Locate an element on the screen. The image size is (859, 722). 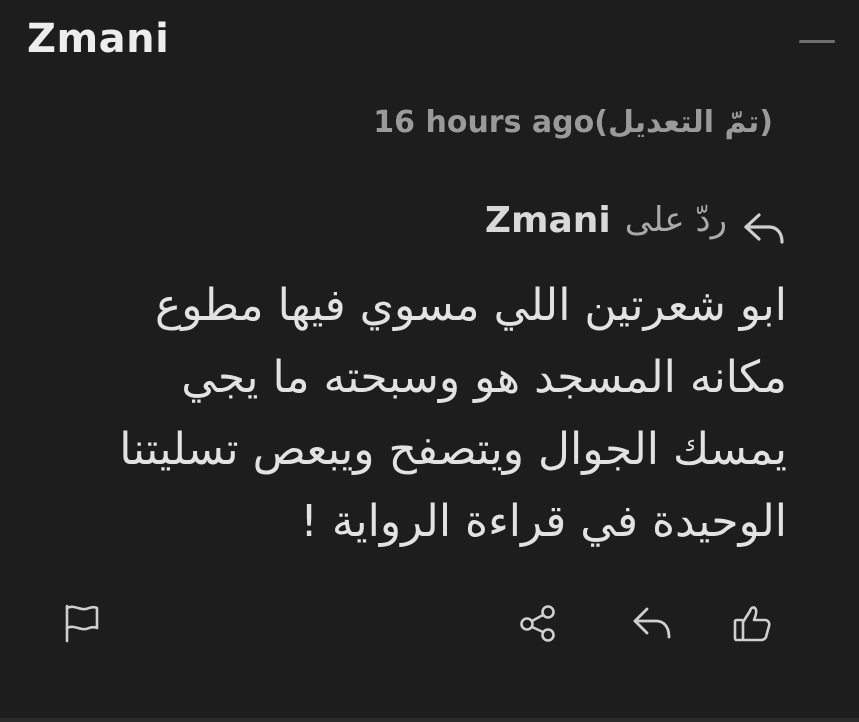
comment-body-line: الوحيدة في قراءة الرواية ! is located at coordinates (543, 521).